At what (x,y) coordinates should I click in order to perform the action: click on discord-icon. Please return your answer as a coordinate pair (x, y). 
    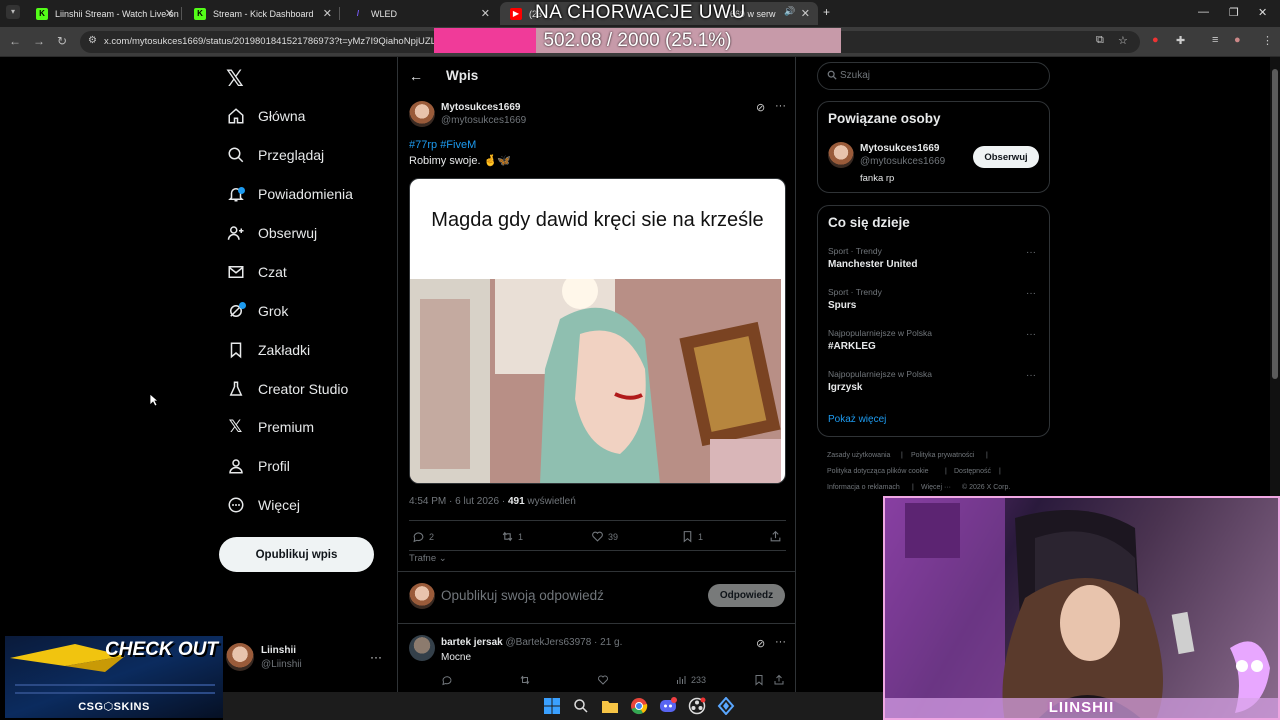
    Looking at the image, I should click on (668, 706).